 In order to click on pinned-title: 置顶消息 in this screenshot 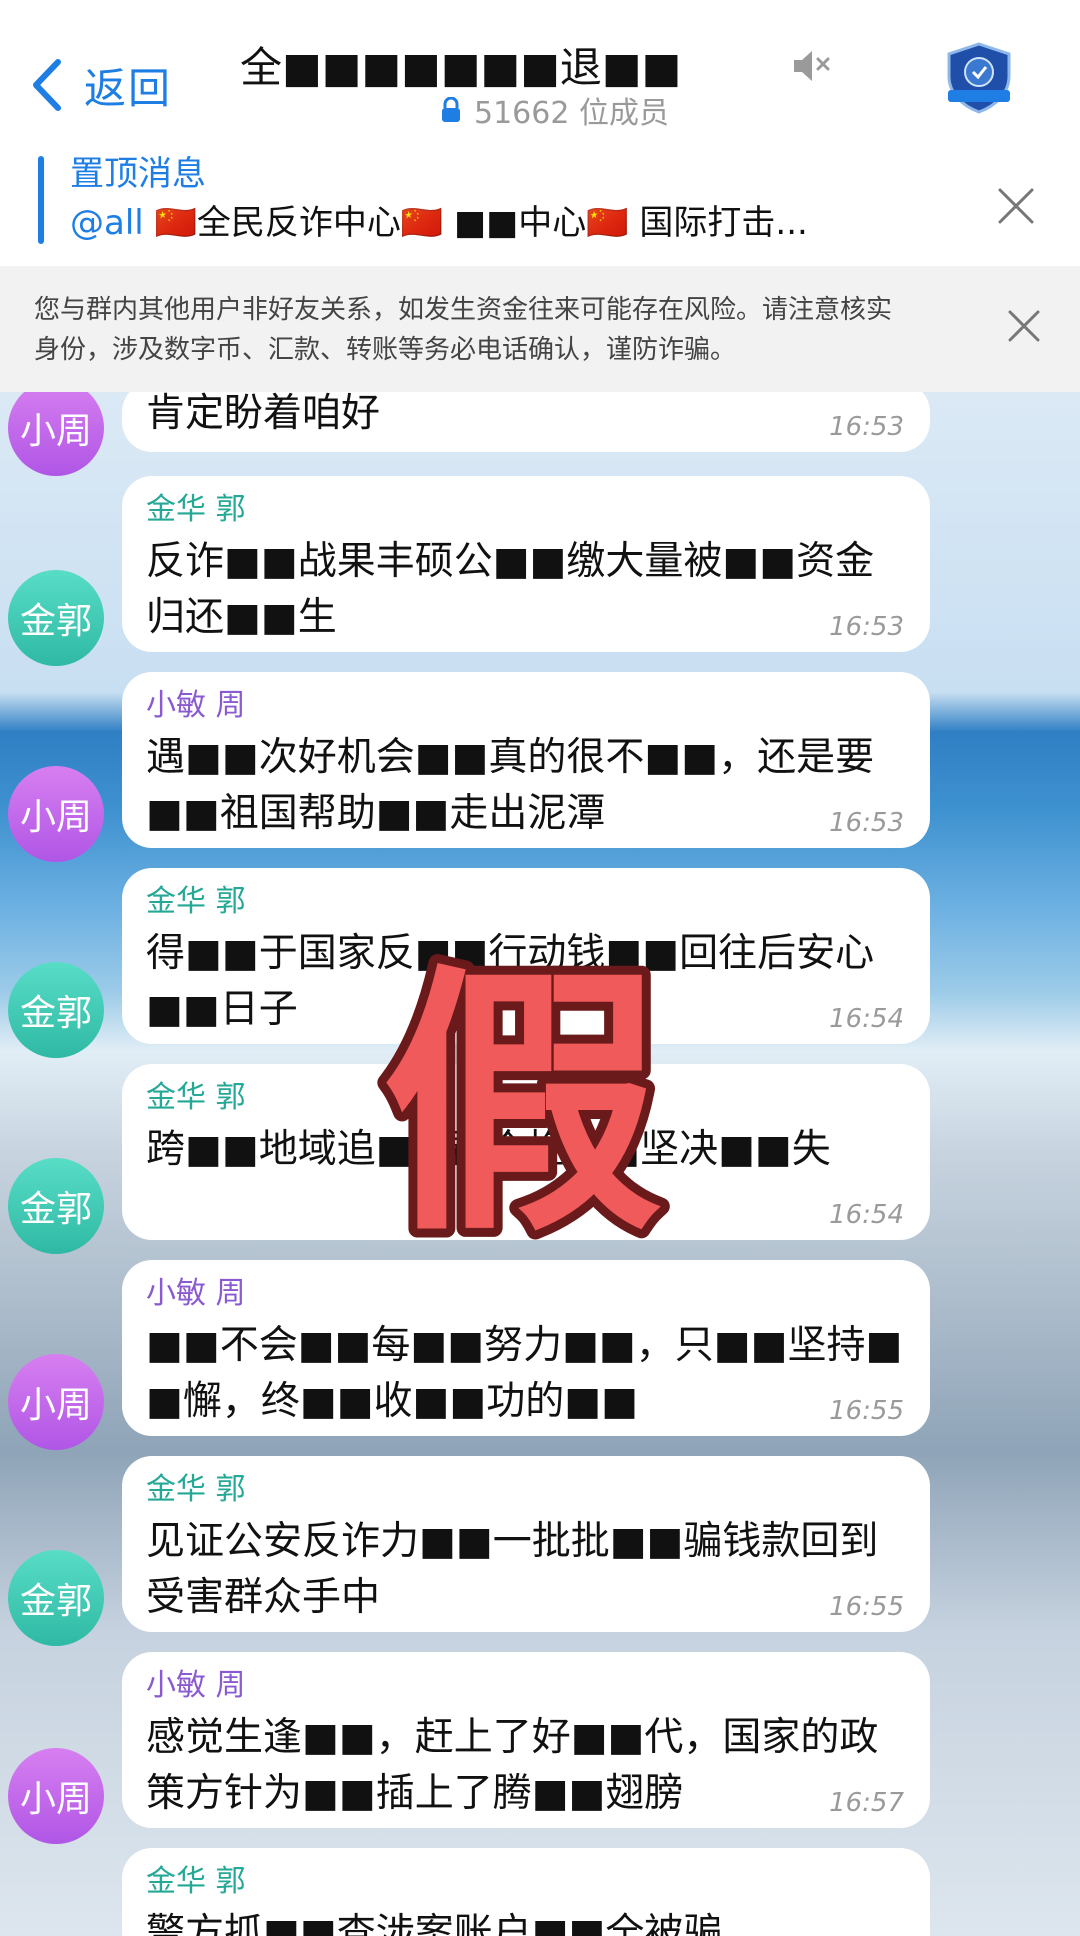, I will do `click(138, 174)`.